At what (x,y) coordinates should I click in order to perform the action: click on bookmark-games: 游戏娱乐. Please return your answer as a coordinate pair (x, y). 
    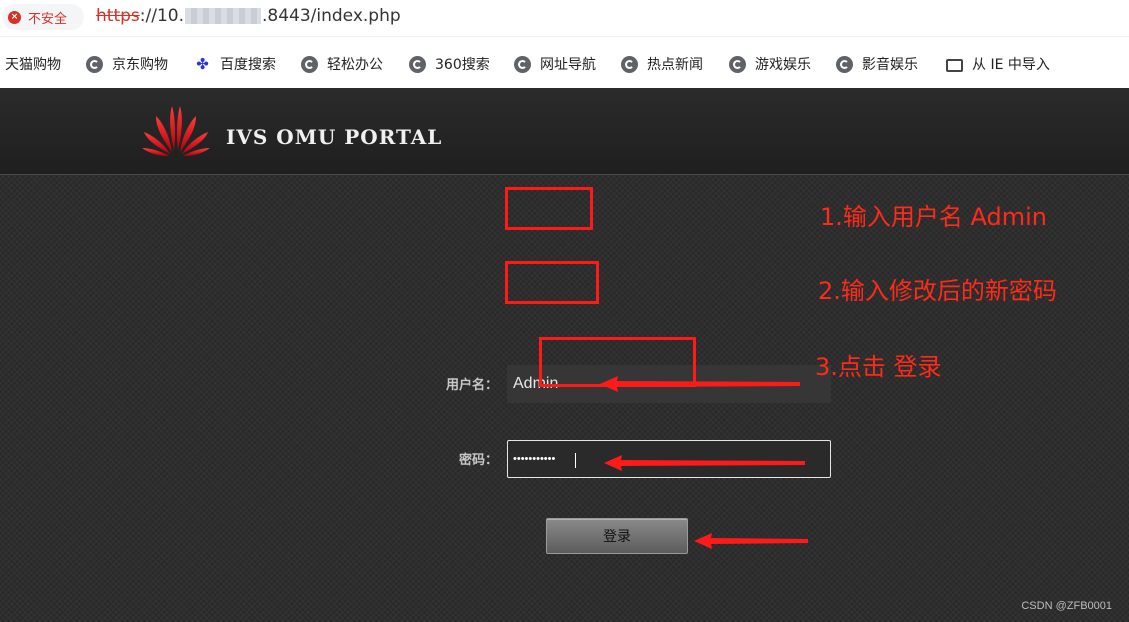
    Looking at the image, I should click on (770, 64).